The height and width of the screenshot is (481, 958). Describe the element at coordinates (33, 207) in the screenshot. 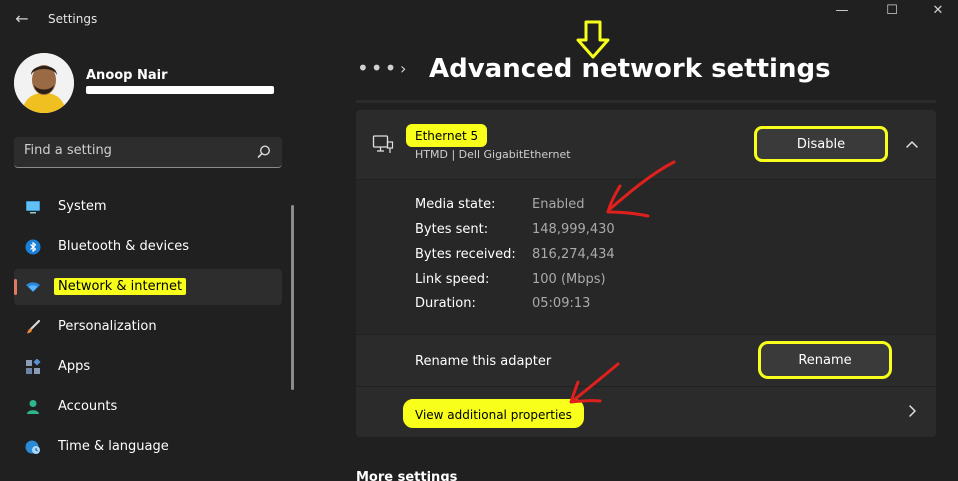

I see `monitor-icon` at that location.